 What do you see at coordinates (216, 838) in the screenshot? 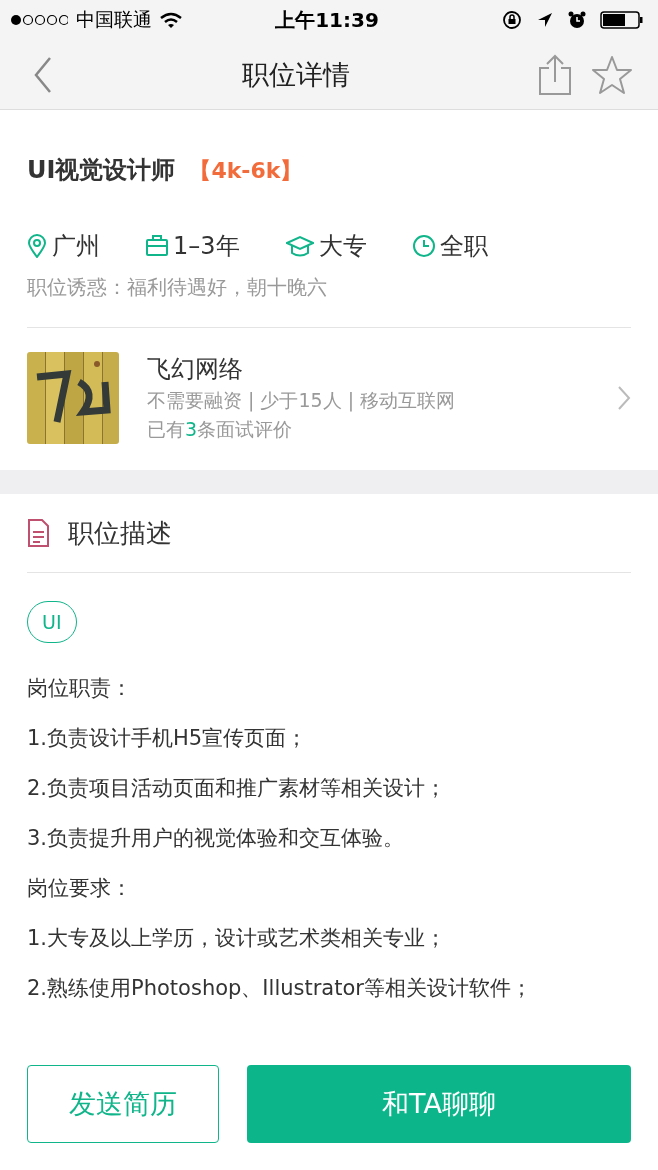
I see `description-line: 3.负责提升用户的视觉体验和交互体验。` at bounding box center [216, 838].